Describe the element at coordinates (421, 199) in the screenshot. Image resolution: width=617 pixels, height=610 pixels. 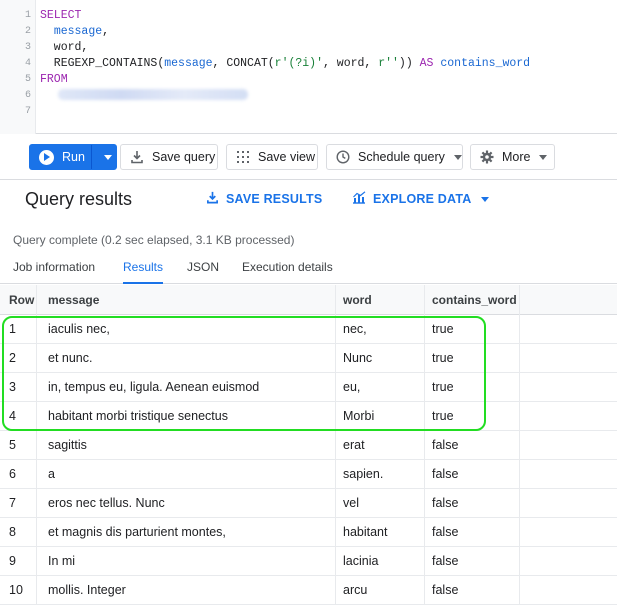
I see `explore-data-button: EXPLORE DATA` at that location.